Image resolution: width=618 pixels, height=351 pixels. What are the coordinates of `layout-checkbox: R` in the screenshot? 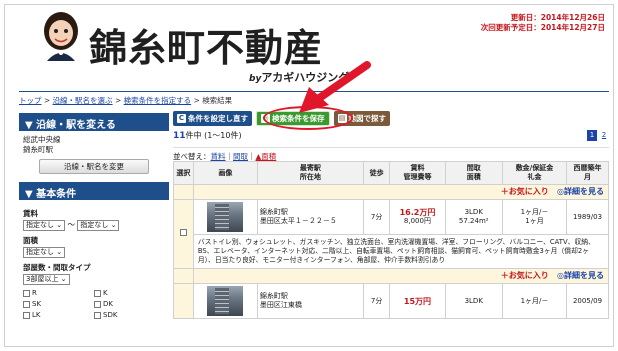 It's located at (58, 293).